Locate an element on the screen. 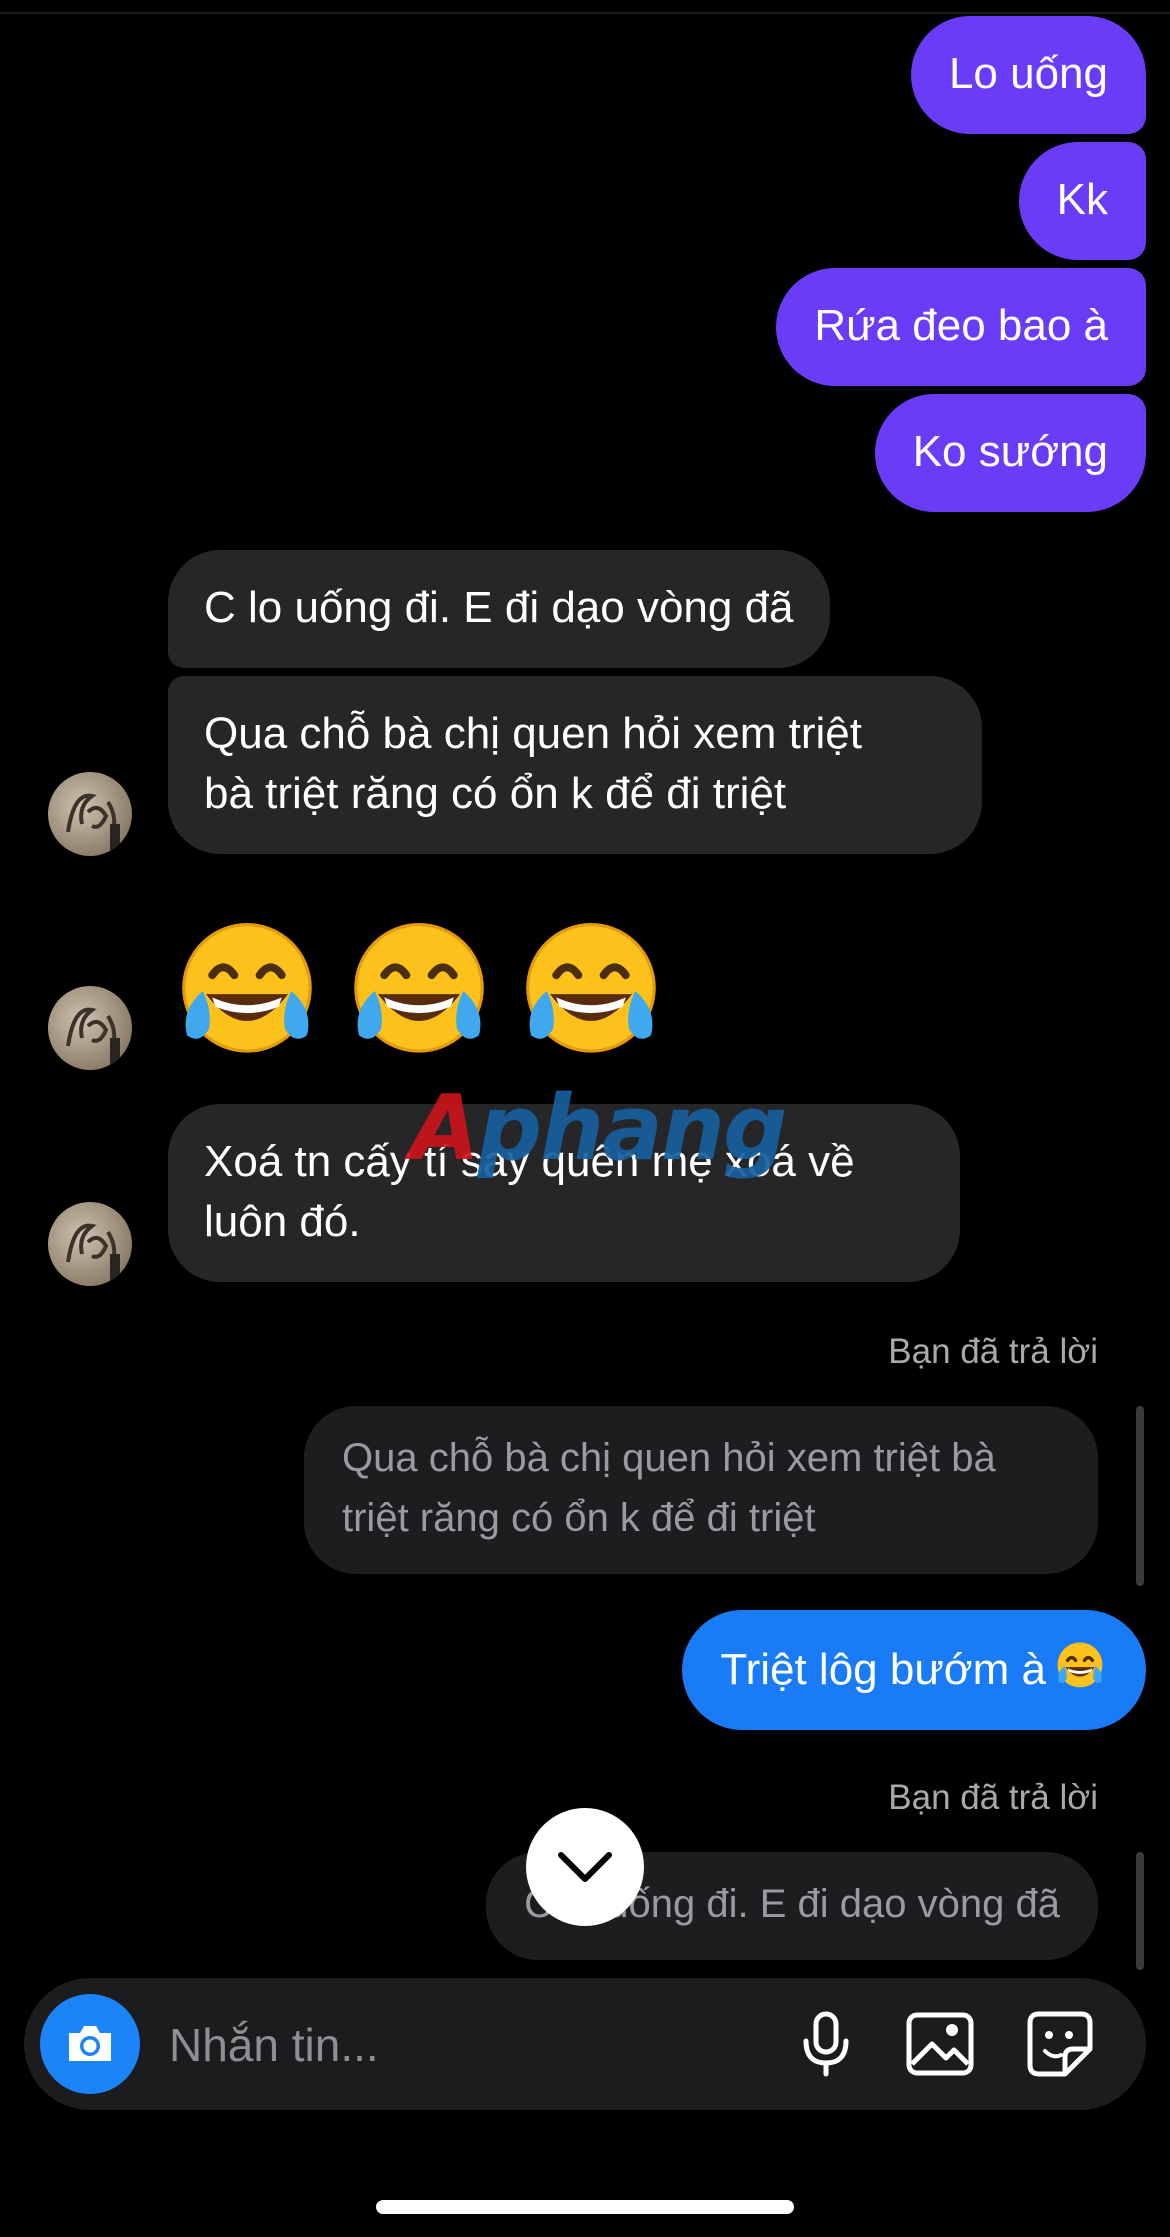 This screenshot has width=1170, height=2237. microphone-icon is located at coordinates (826, 2044).